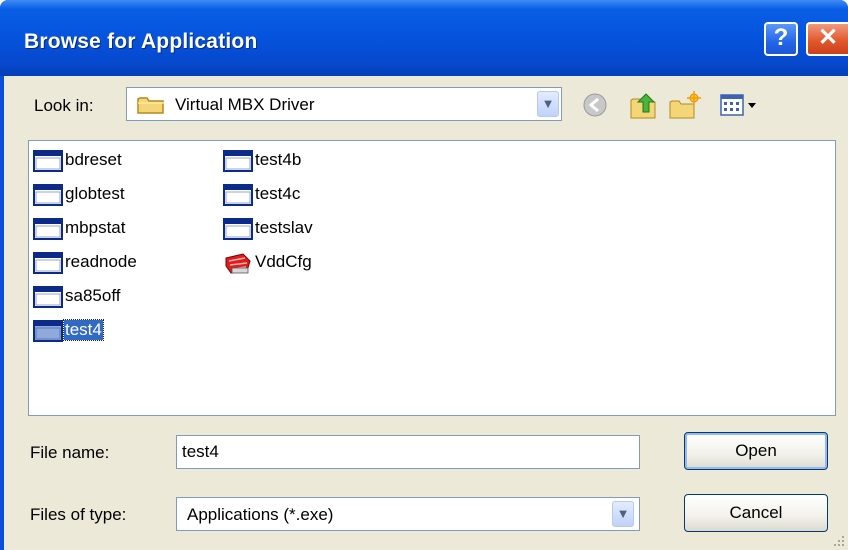  What do you see at coordinates (278, 159) in the screenshot?
I see `file-name: test4b` at bounding box center [278, 159].